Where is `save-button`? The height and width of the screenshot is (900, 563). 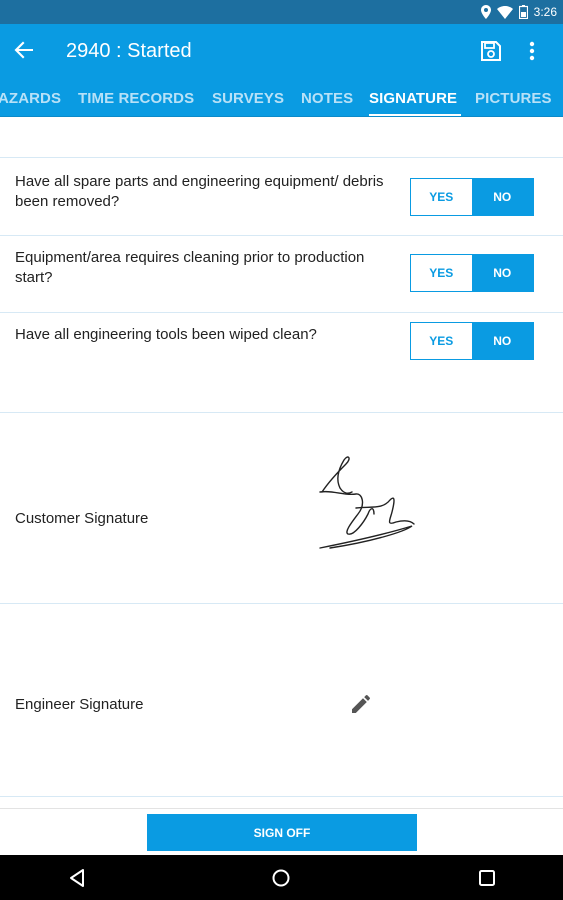 save-button is located at coordinates (491, 51).